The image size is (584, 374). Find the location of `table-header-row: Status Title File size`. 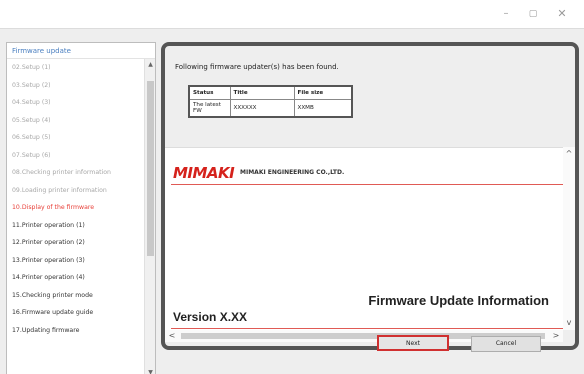

table-header-row: Status Title File size is located at coordinates (270, 93).